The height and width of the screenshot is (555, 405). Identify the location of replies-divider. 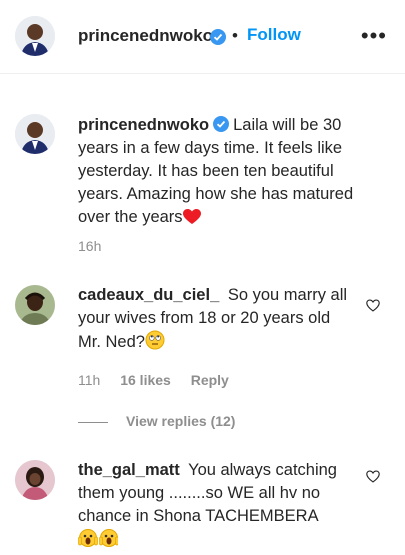
(93, 422).